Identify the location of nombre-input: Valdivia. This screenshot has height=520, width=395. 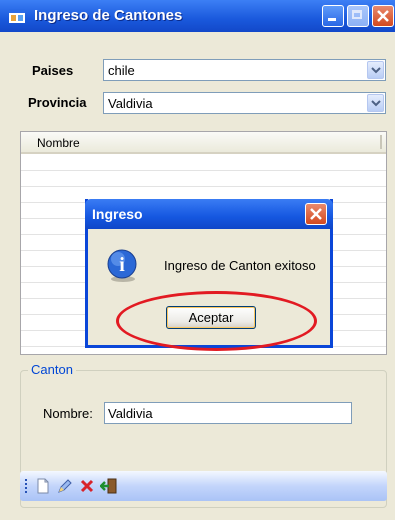
(228, 413).